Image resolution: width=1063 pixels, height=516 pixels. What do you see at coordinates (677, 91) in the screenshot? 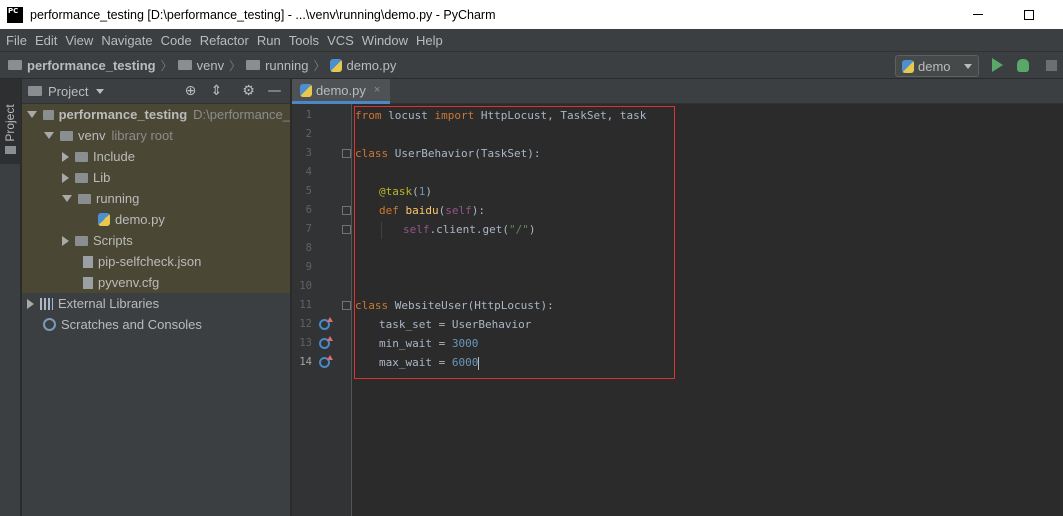
I see `editor-tab-bar: demo.py ×` at bounding box center [677, 91].